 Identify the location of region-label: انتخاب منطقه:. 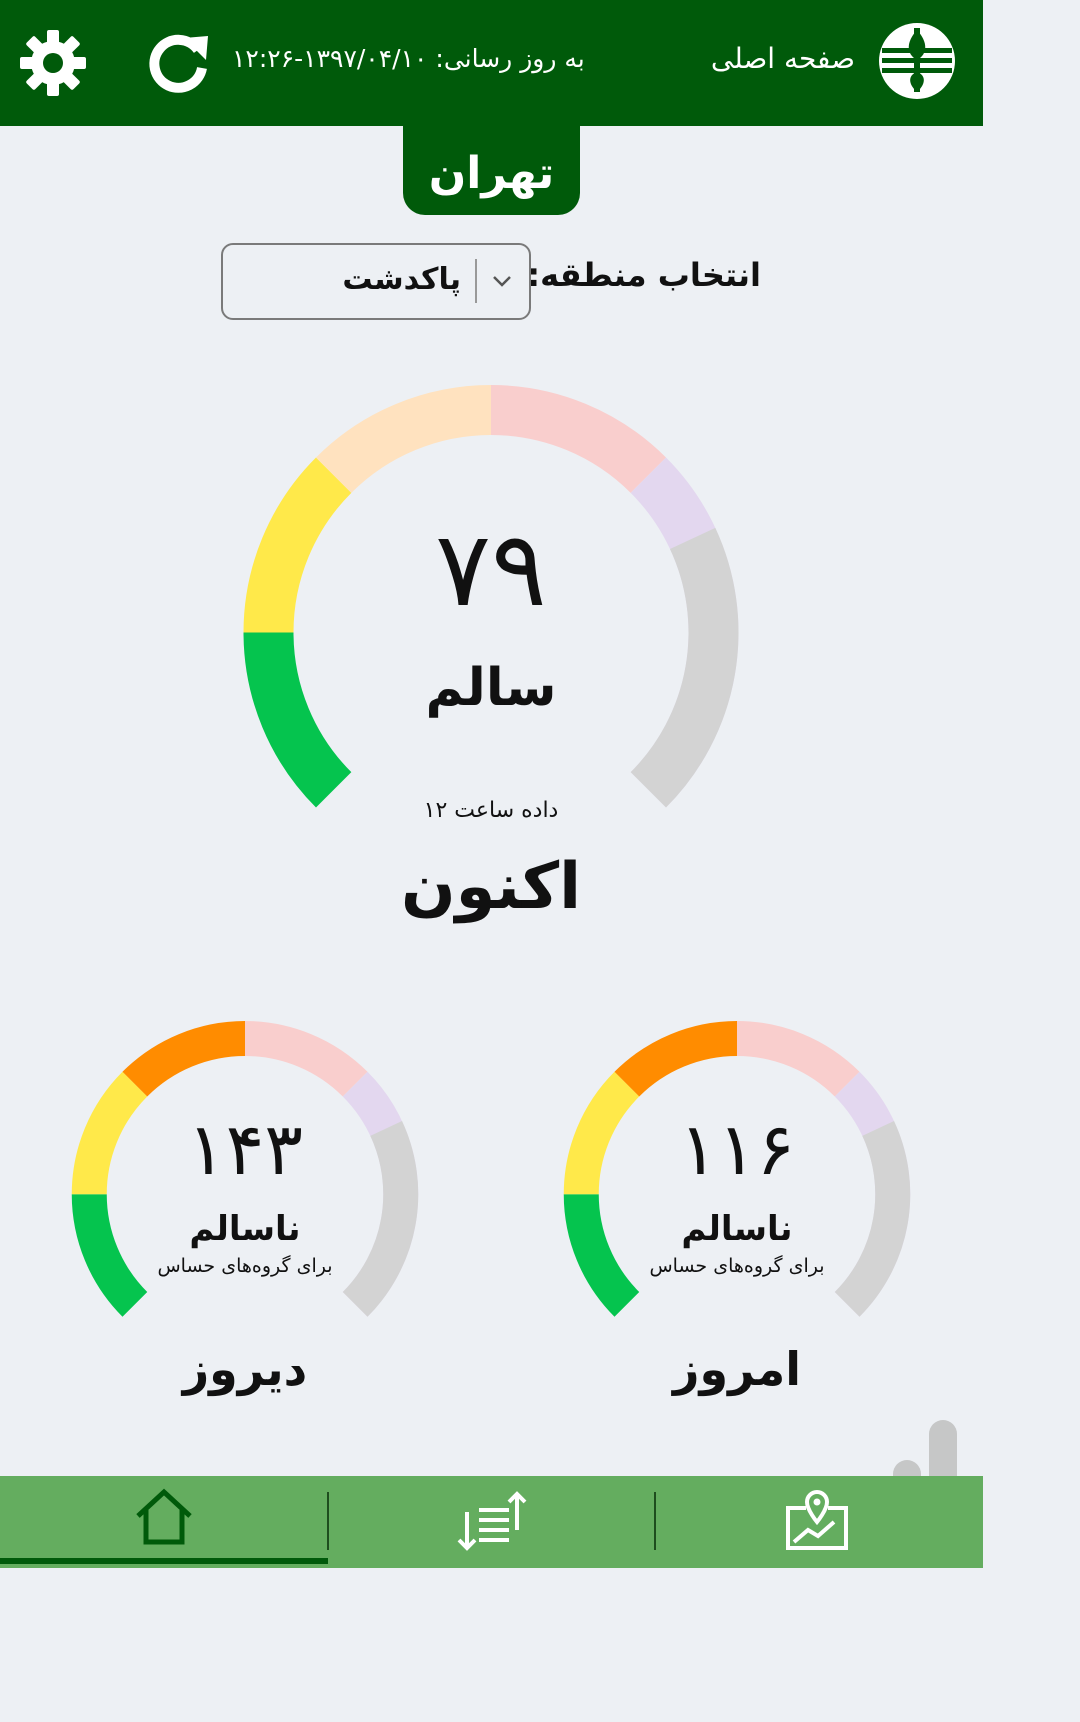
(644, 275).